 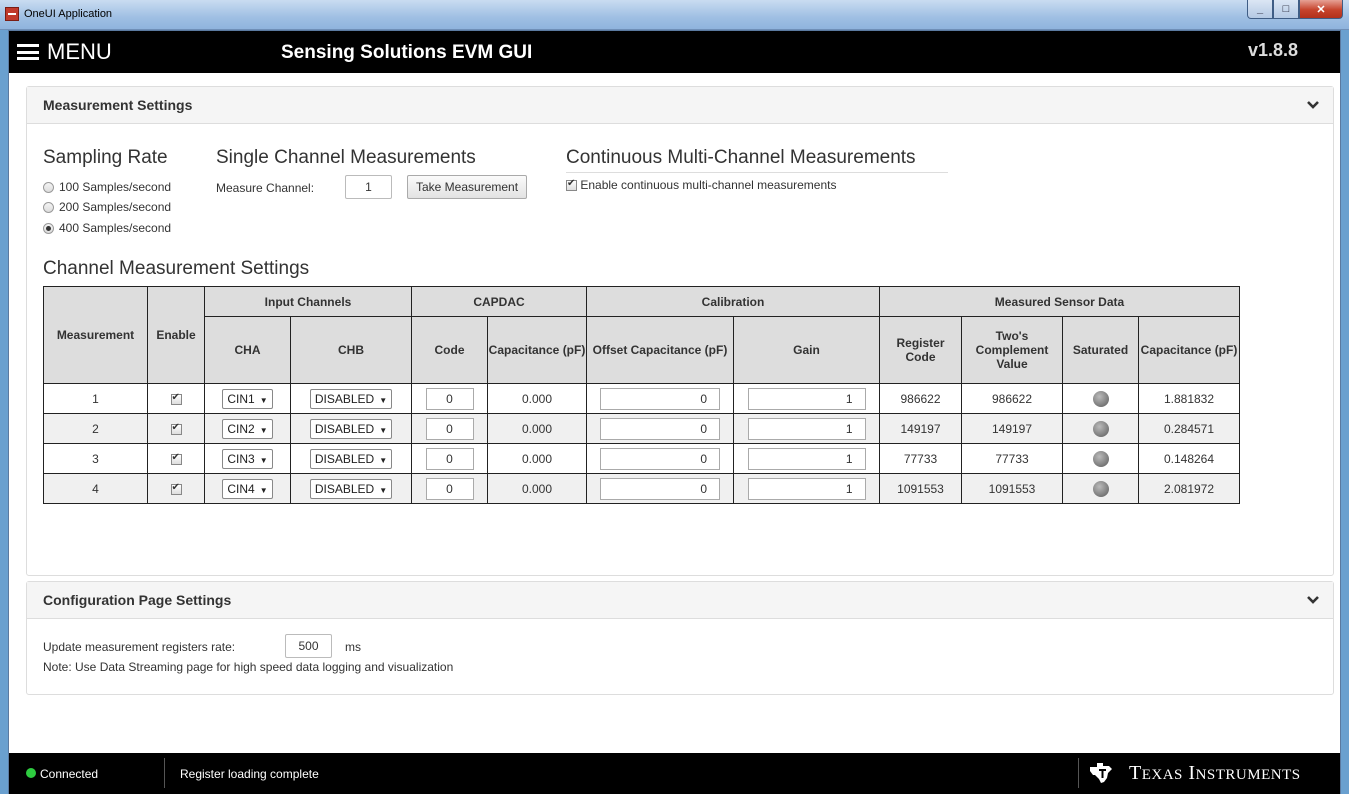 I want to click on cha-select: CIN4 ▼, so click(x=247, y=488).